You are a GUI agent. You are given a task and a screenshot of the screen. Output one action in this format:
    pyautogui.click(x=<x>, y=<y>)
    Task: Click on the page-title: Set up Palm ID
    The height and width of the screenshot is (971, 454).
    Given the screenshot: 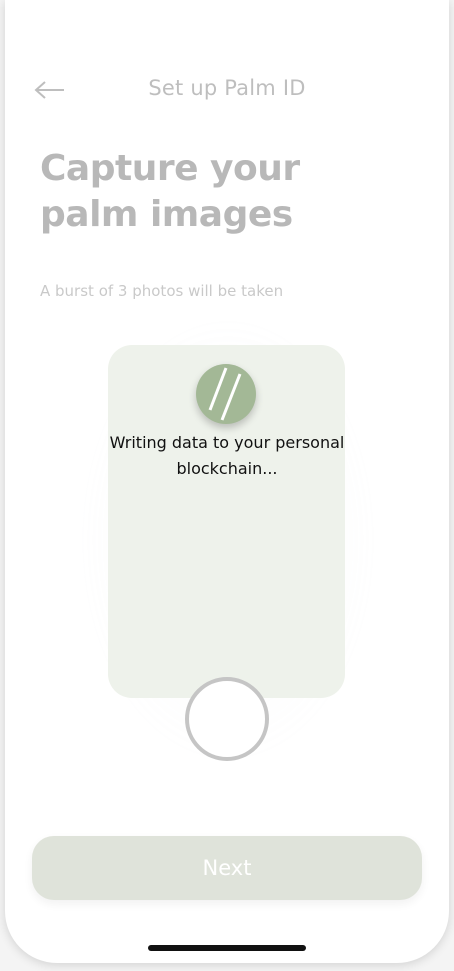 What is the action you would take?
    pyautogui.click(x=227, y=88)
    